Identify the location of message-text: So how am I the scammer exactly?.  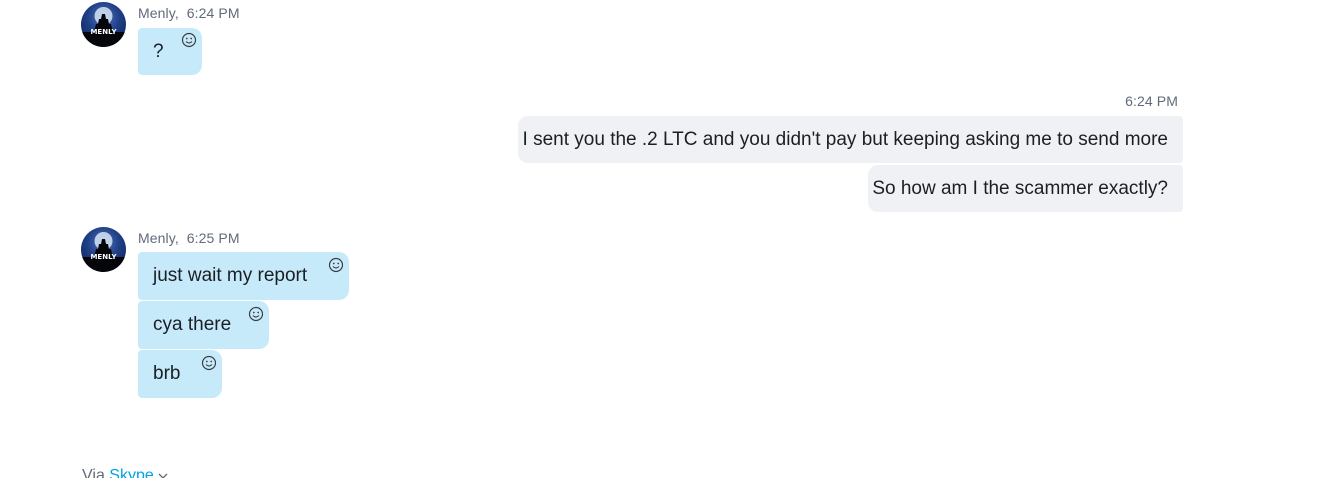
(1020, 188).